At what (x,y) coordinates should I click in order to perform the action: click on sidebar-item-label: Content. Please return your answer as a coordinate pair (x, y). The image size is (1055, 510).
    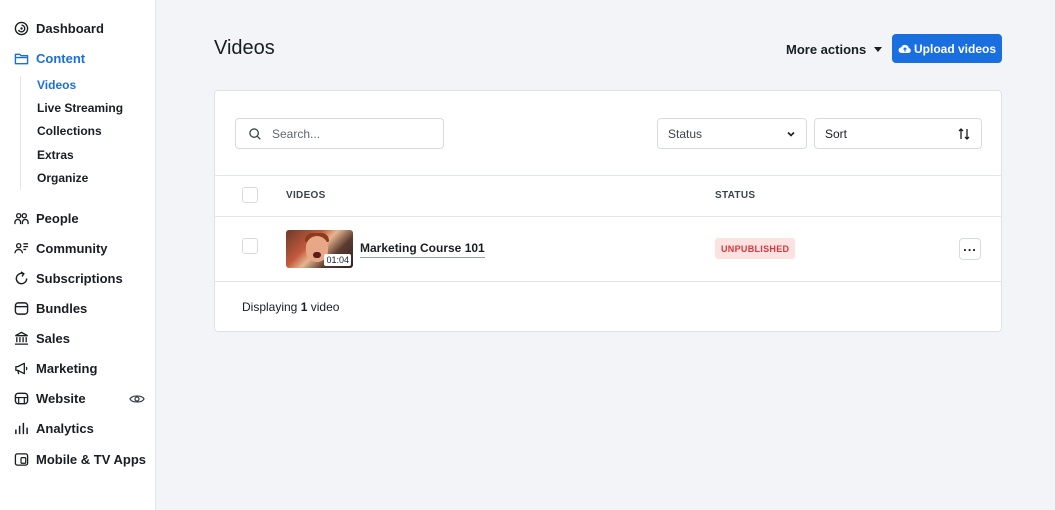
    Looking at the image, I should click on (61, 58).